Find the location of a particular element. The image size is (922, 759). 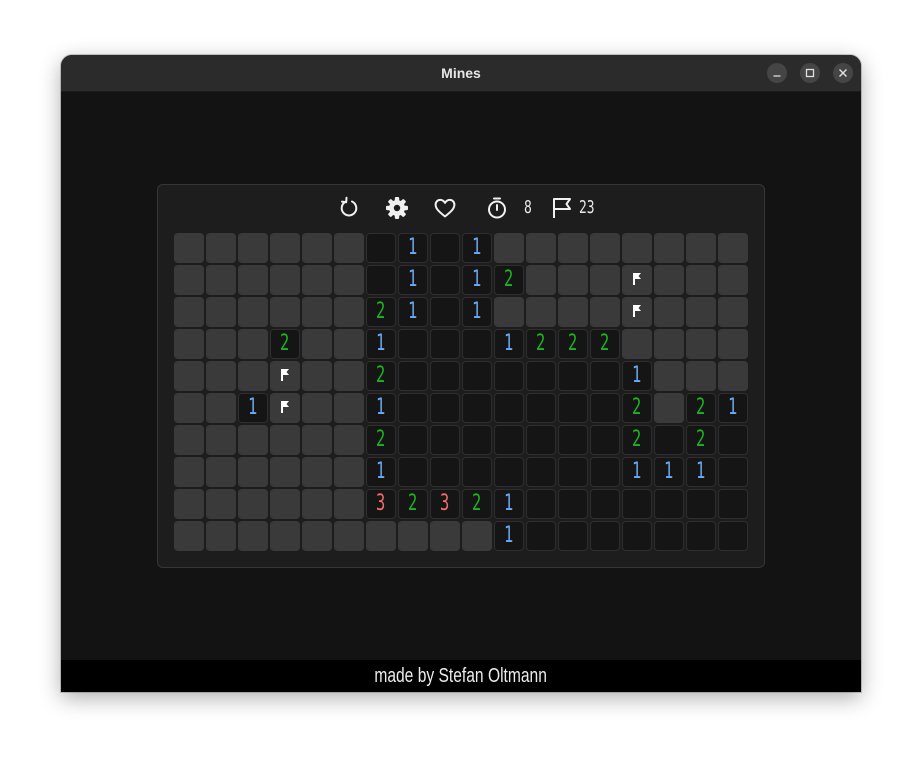

favorite-button is located at coordinates (445, 208).